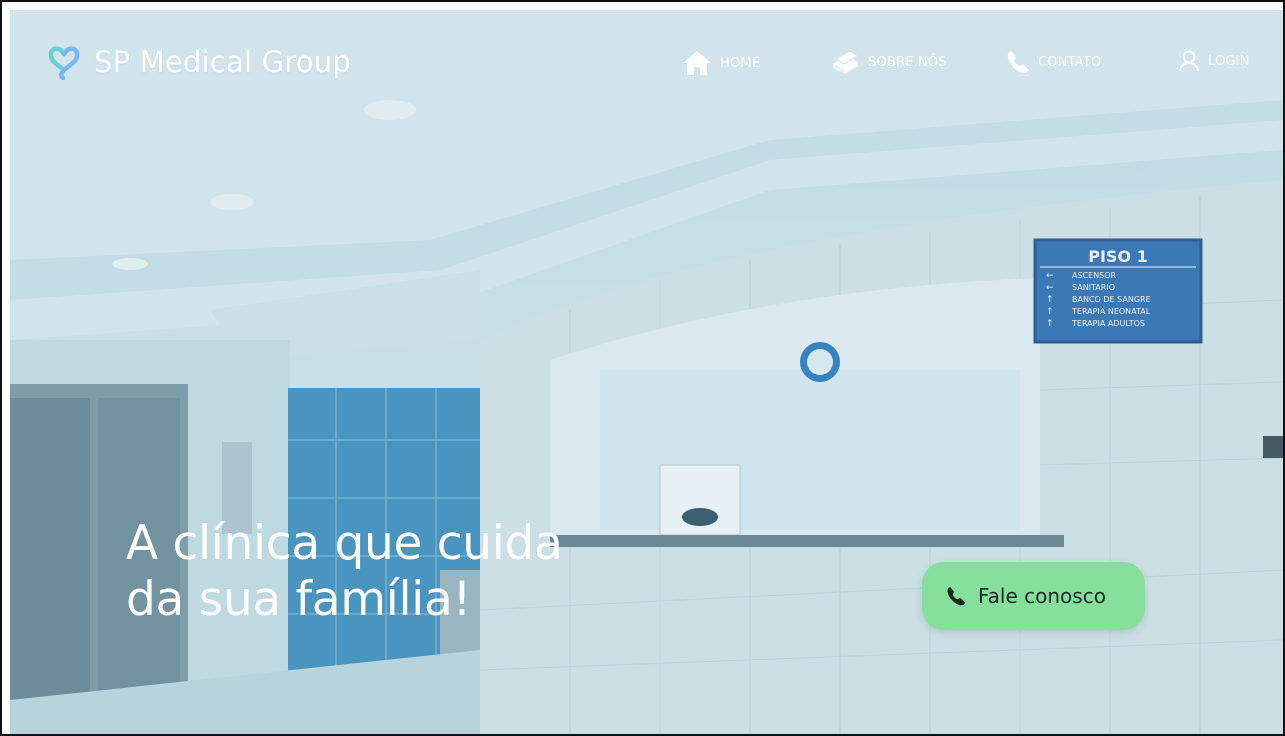 The width and height of the screenshot is (1285, 736). I want to click on hero-headline-line2: da sua família!, so click(299, 599).